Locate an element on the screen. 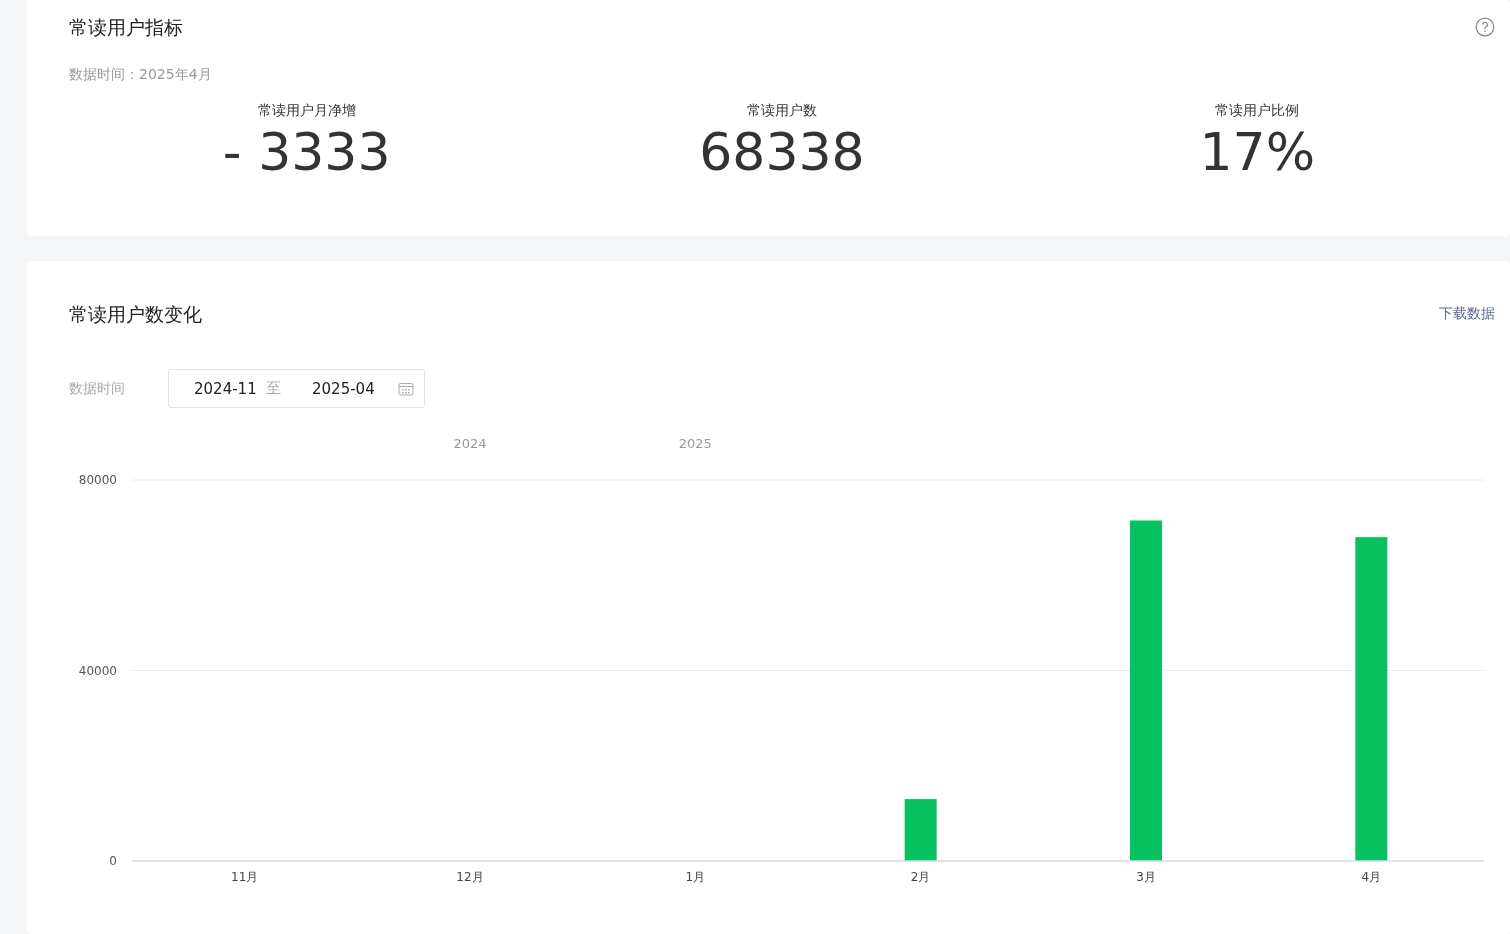 The height and width of the screenshot is (934, 1510). start-date: 2024-11 is located at coordinates (226, 388).